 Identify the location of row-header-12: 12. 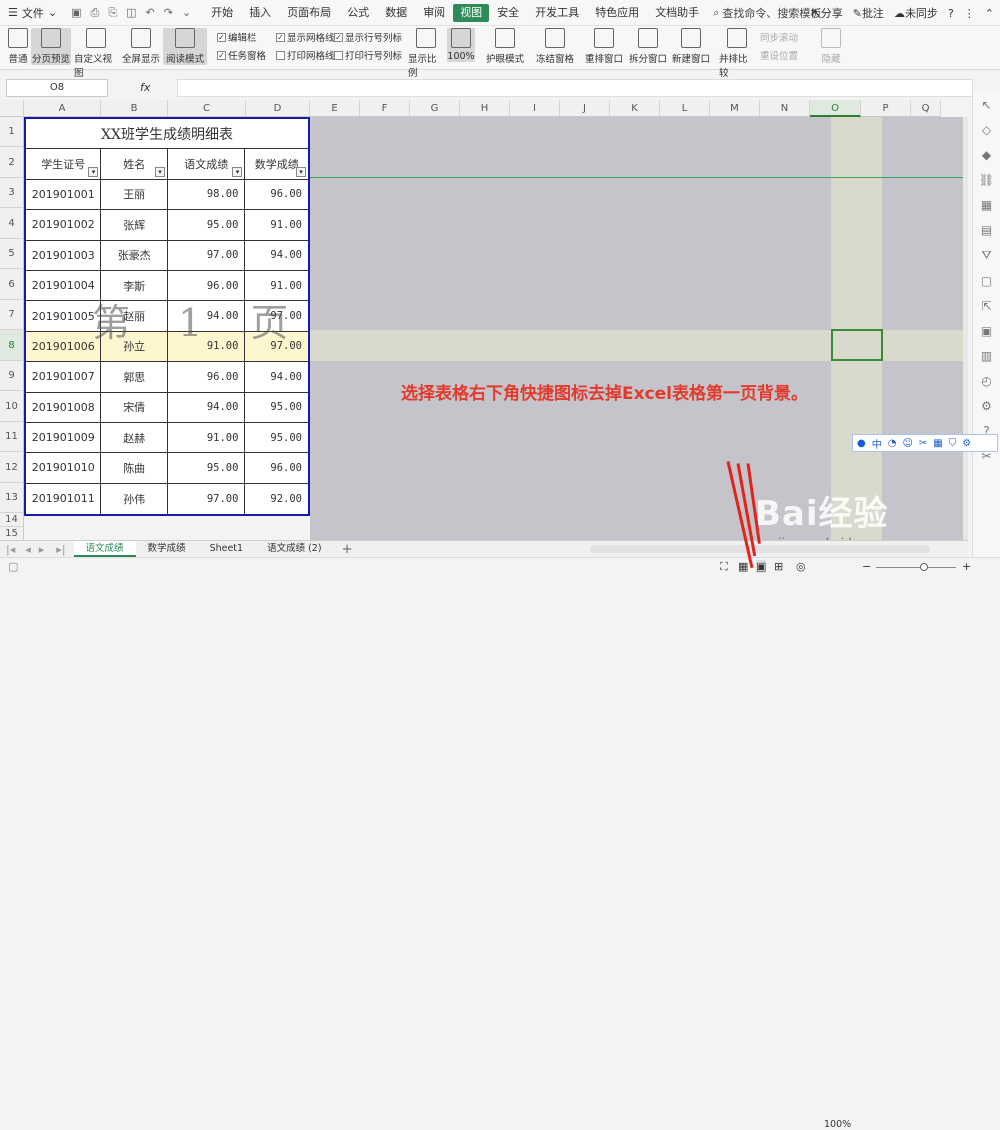
(12, 467).